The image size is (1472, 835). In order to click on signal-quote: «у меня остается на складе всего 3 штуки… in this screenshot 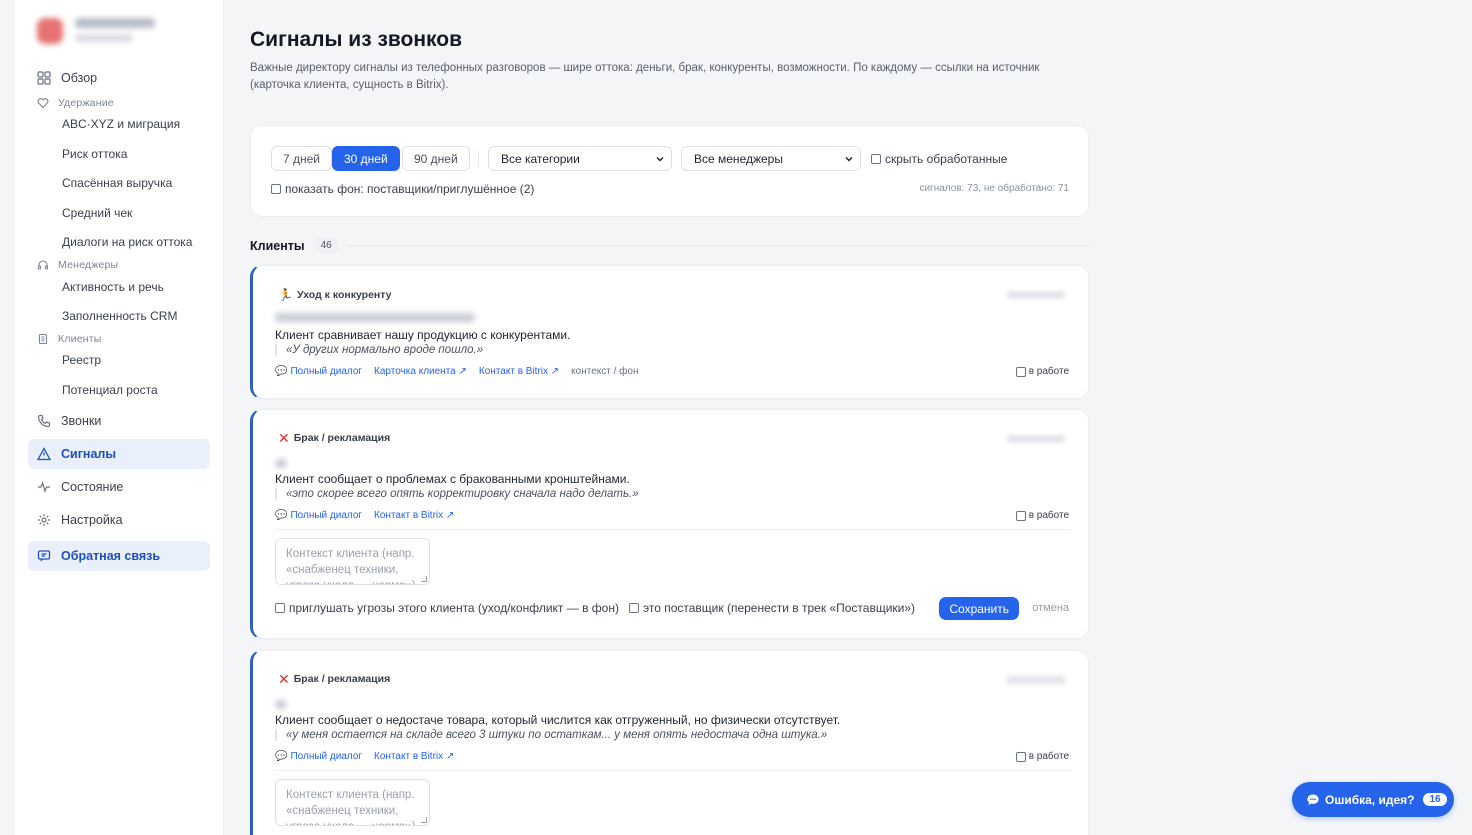, I will do `click(551, 735)`.